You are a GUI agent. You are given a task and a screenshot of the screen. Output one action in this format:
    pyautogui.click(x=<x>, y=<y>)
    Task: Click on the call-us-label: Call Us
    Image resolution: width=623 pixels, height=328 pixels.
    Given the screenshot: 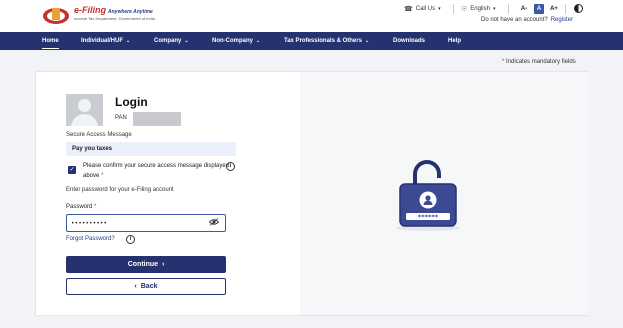 What is the action you would take?
    pyautogui.click(x=425, y=9)
    